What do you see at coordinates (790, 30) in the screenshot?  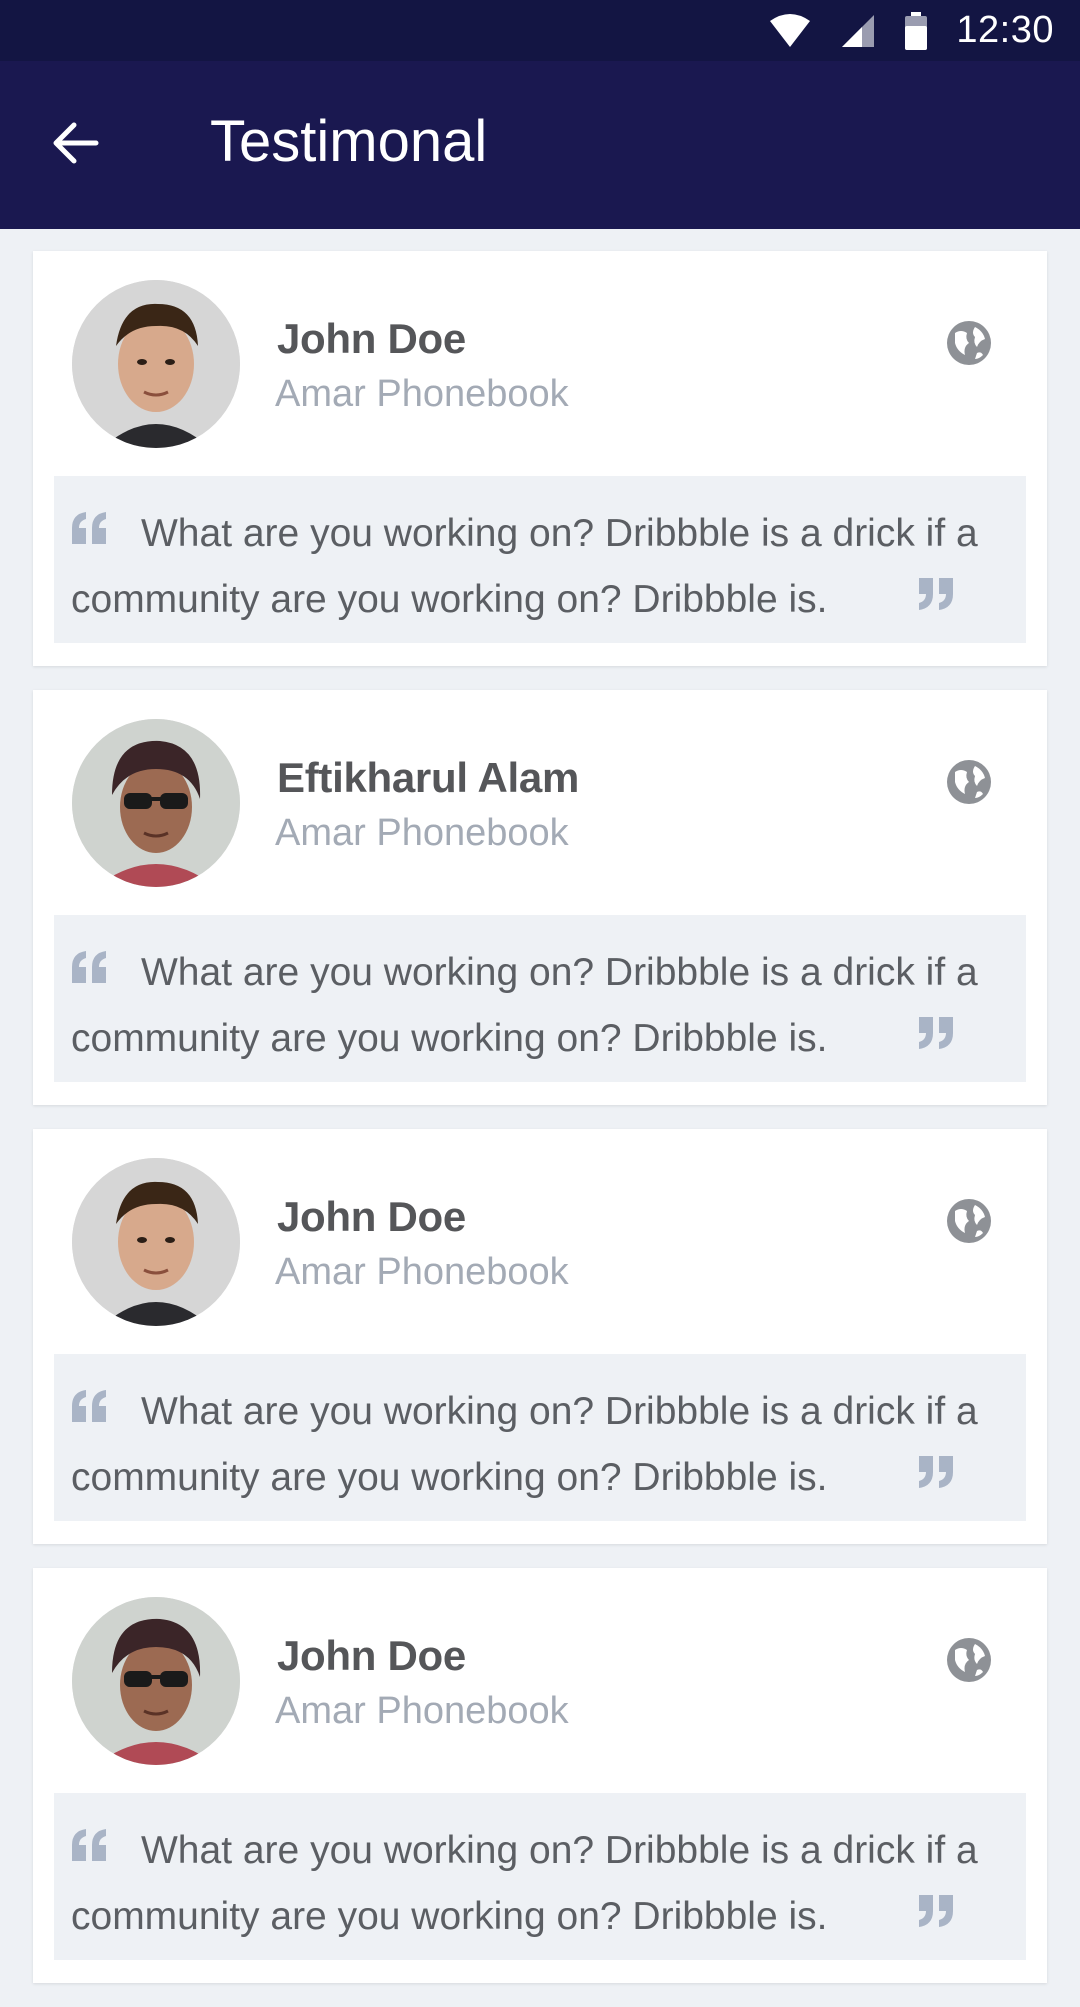 I see `wifi-icon` at bounding box center [790, 30].